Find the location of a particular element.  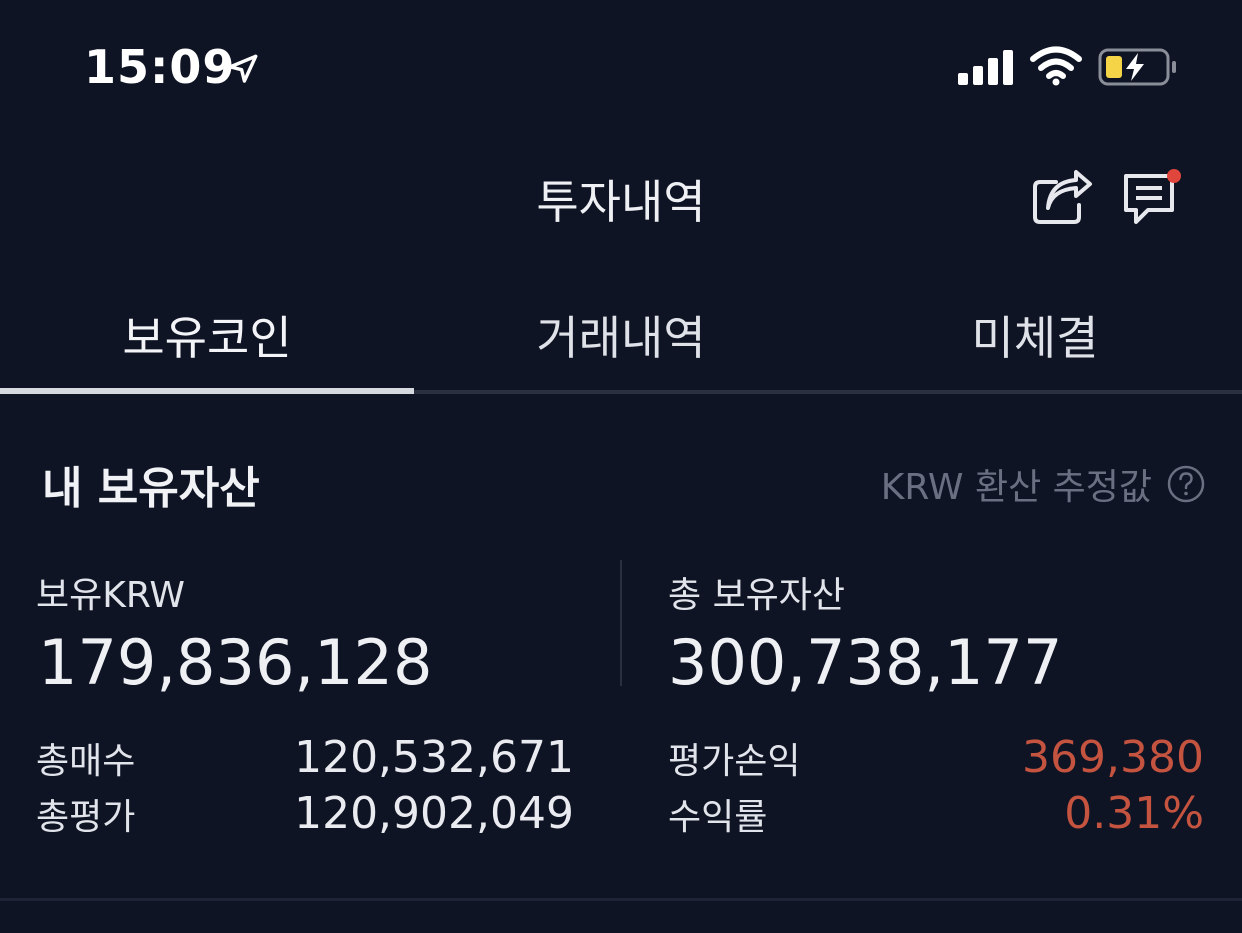

tab-trade-history: 거래내역 is located at coordinates (621, 339).